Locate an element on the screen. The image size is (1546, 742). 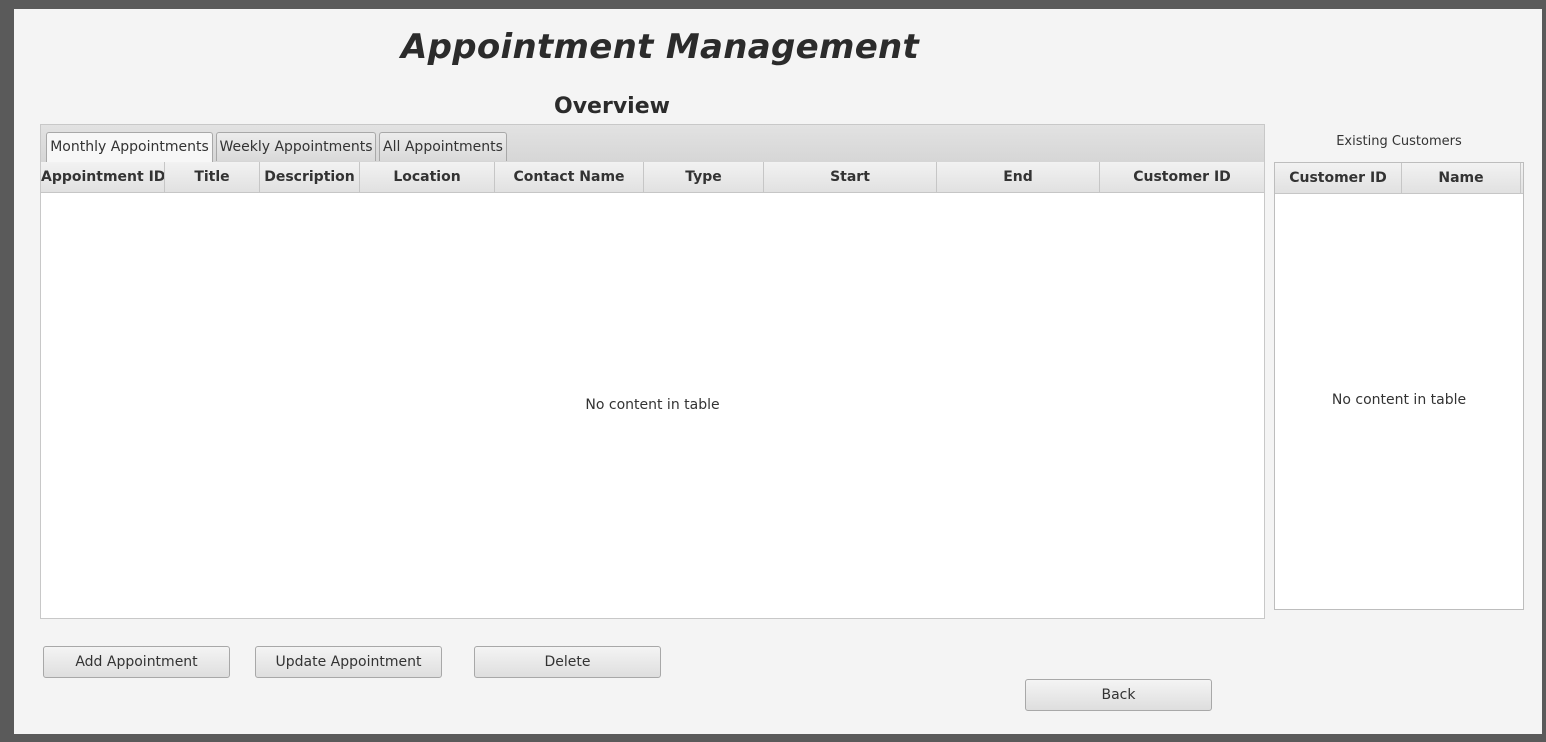
customers-table-body: No content in table is located at coordinates (1399, 401).